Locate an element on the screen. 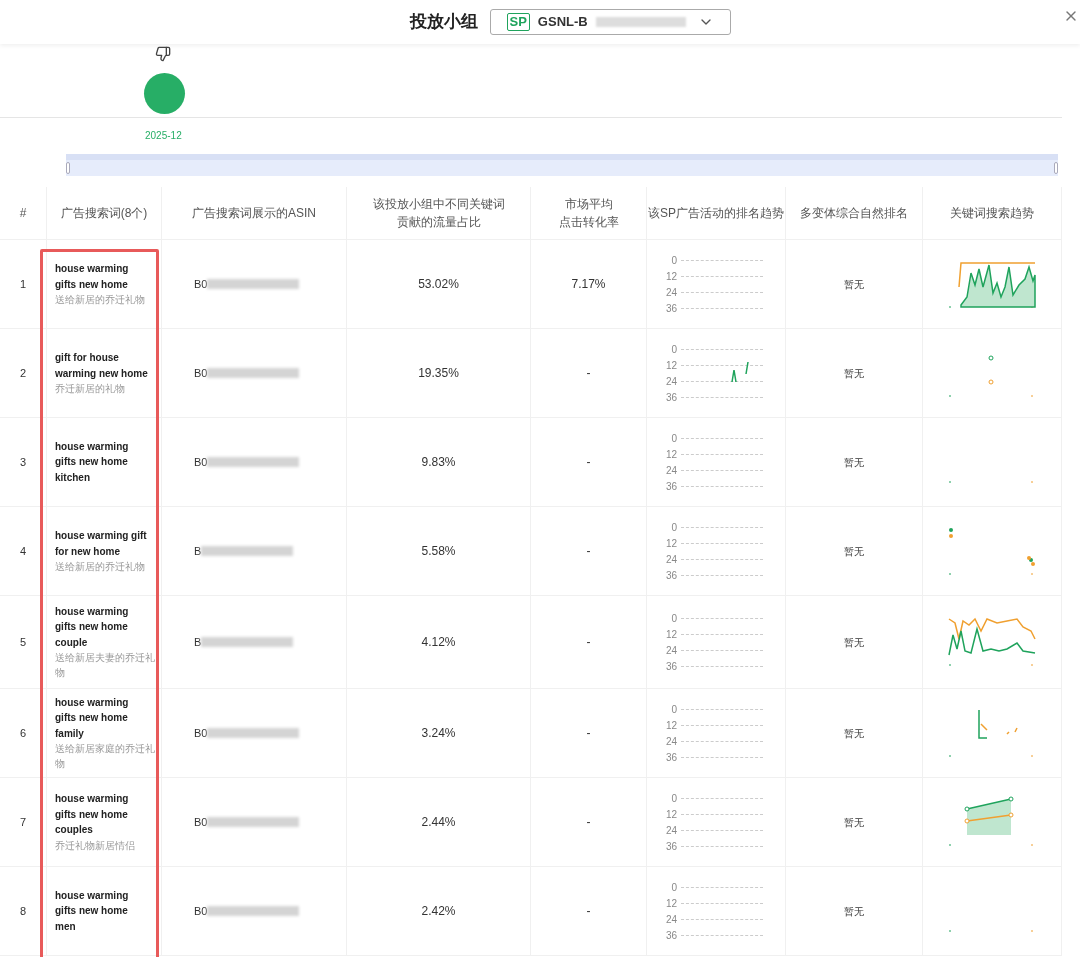 Image resolution: width=1080 pixels, height=957 pixels. column-header: 点击转化率 is located at coordinates (588, 222).